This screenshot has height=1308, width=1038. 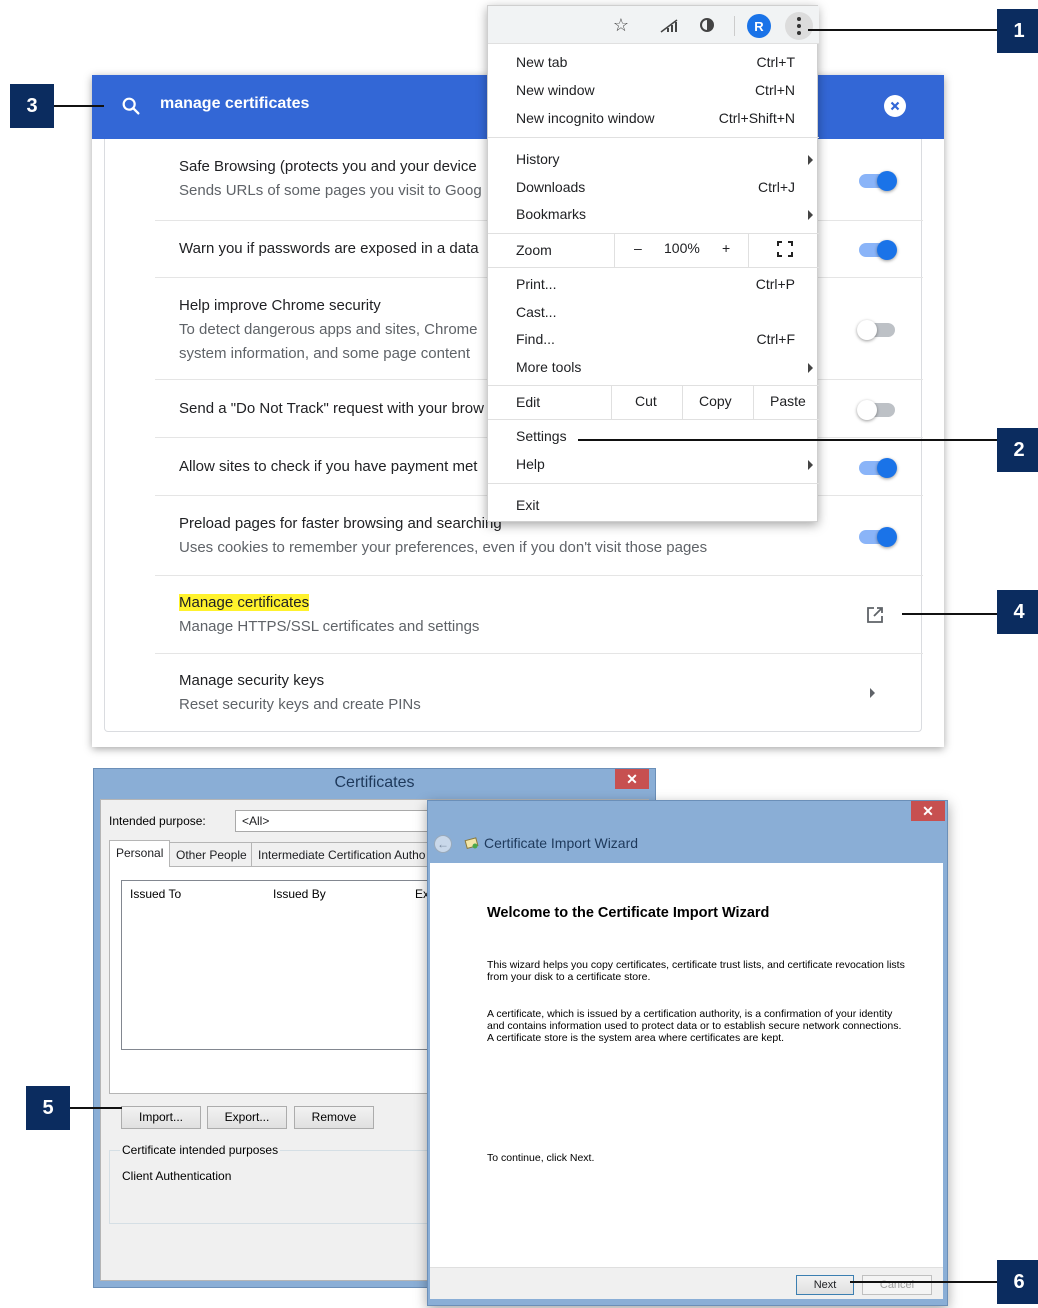 I want to click on setting-title: Manage security keys, so click(x=252, y=680).